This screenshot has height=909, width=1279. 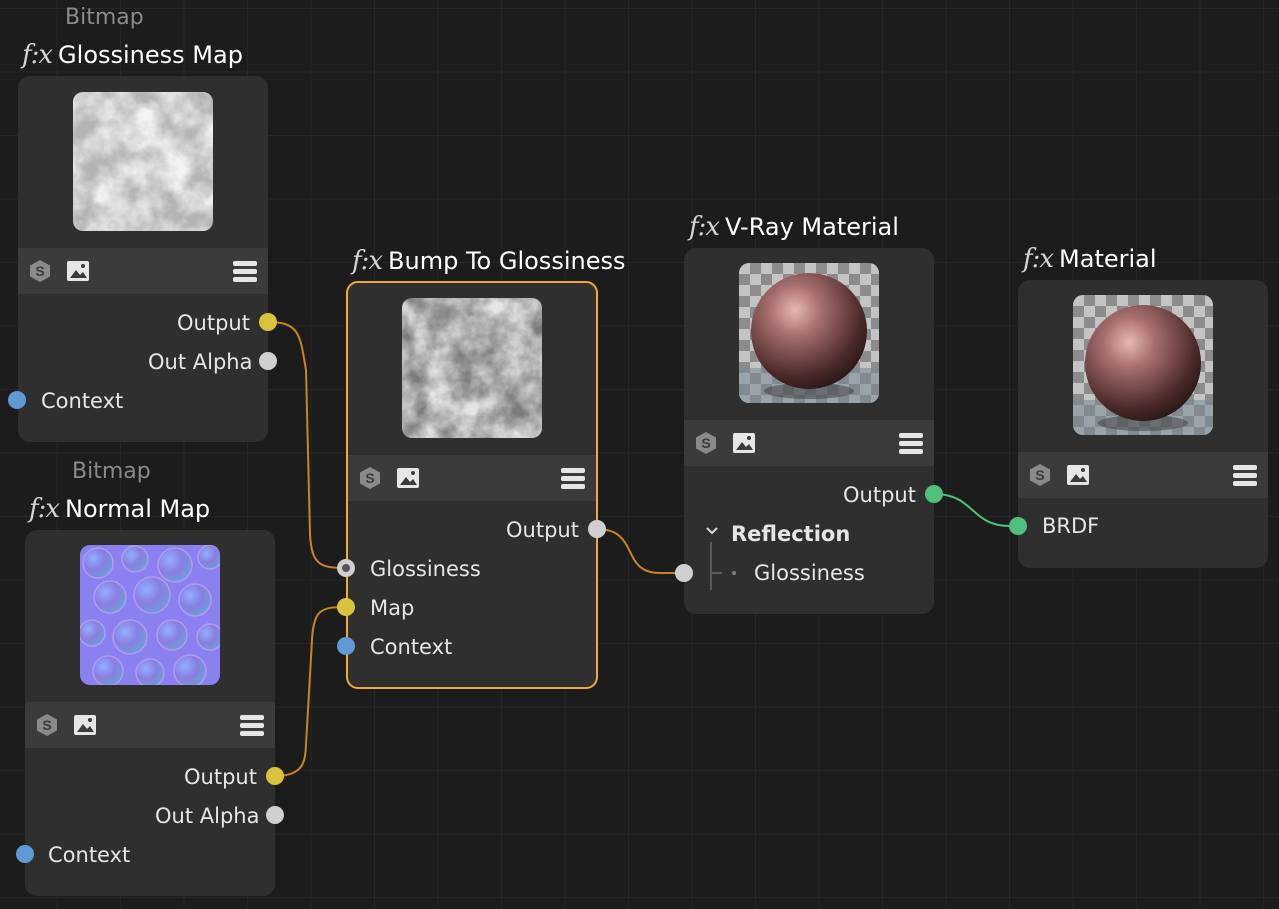 What do you see at coordinates (812, 227) in the screenshot?
I see `node-title-text: V-Ray Material` at bounding box center [812, 227].